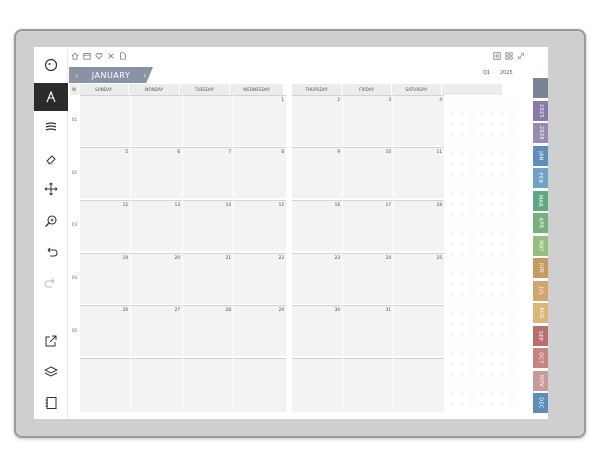 The height and width of the screenshot is (465, 600). I want to click on eraser-icon, so click(51, 159).